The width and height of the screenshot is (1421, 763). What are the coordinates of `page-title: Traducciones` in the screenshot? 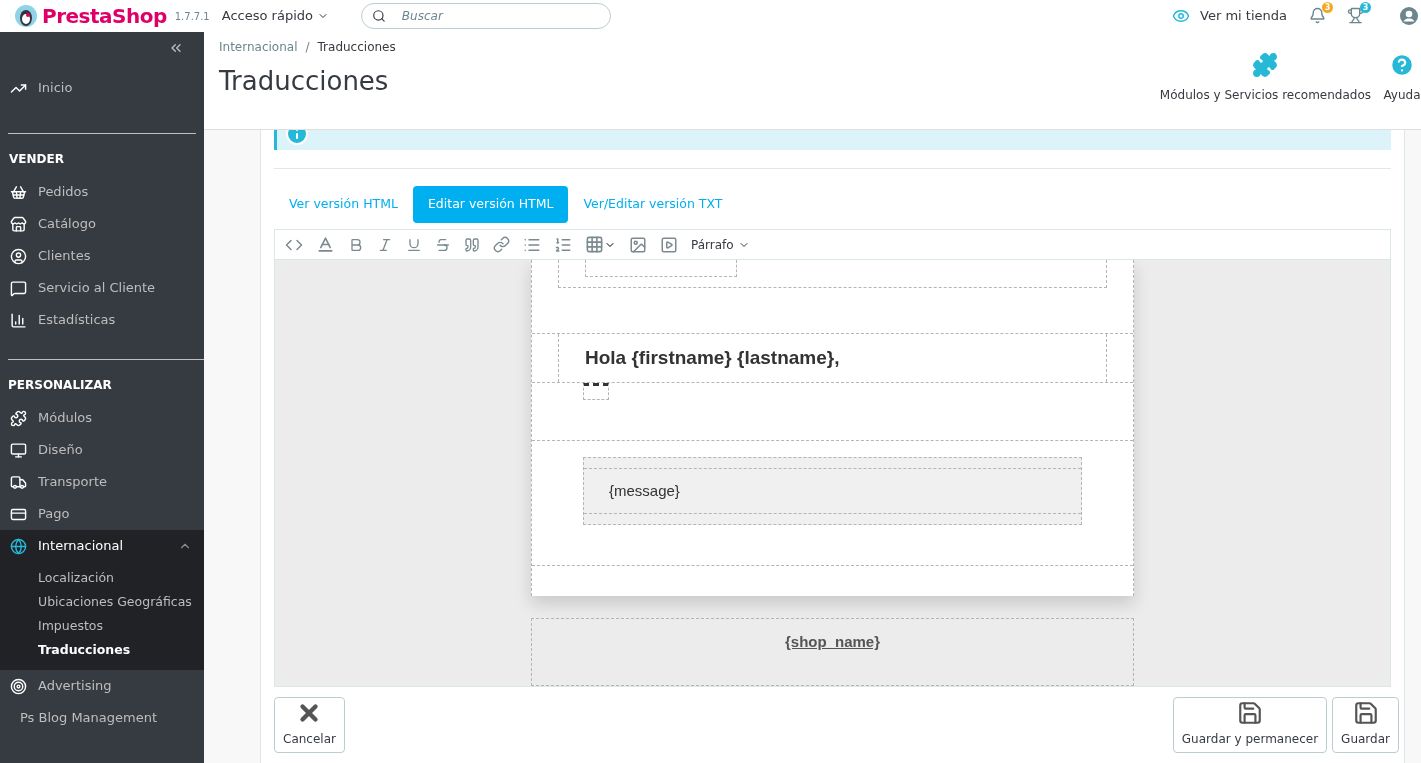 It's located at (304, 81).